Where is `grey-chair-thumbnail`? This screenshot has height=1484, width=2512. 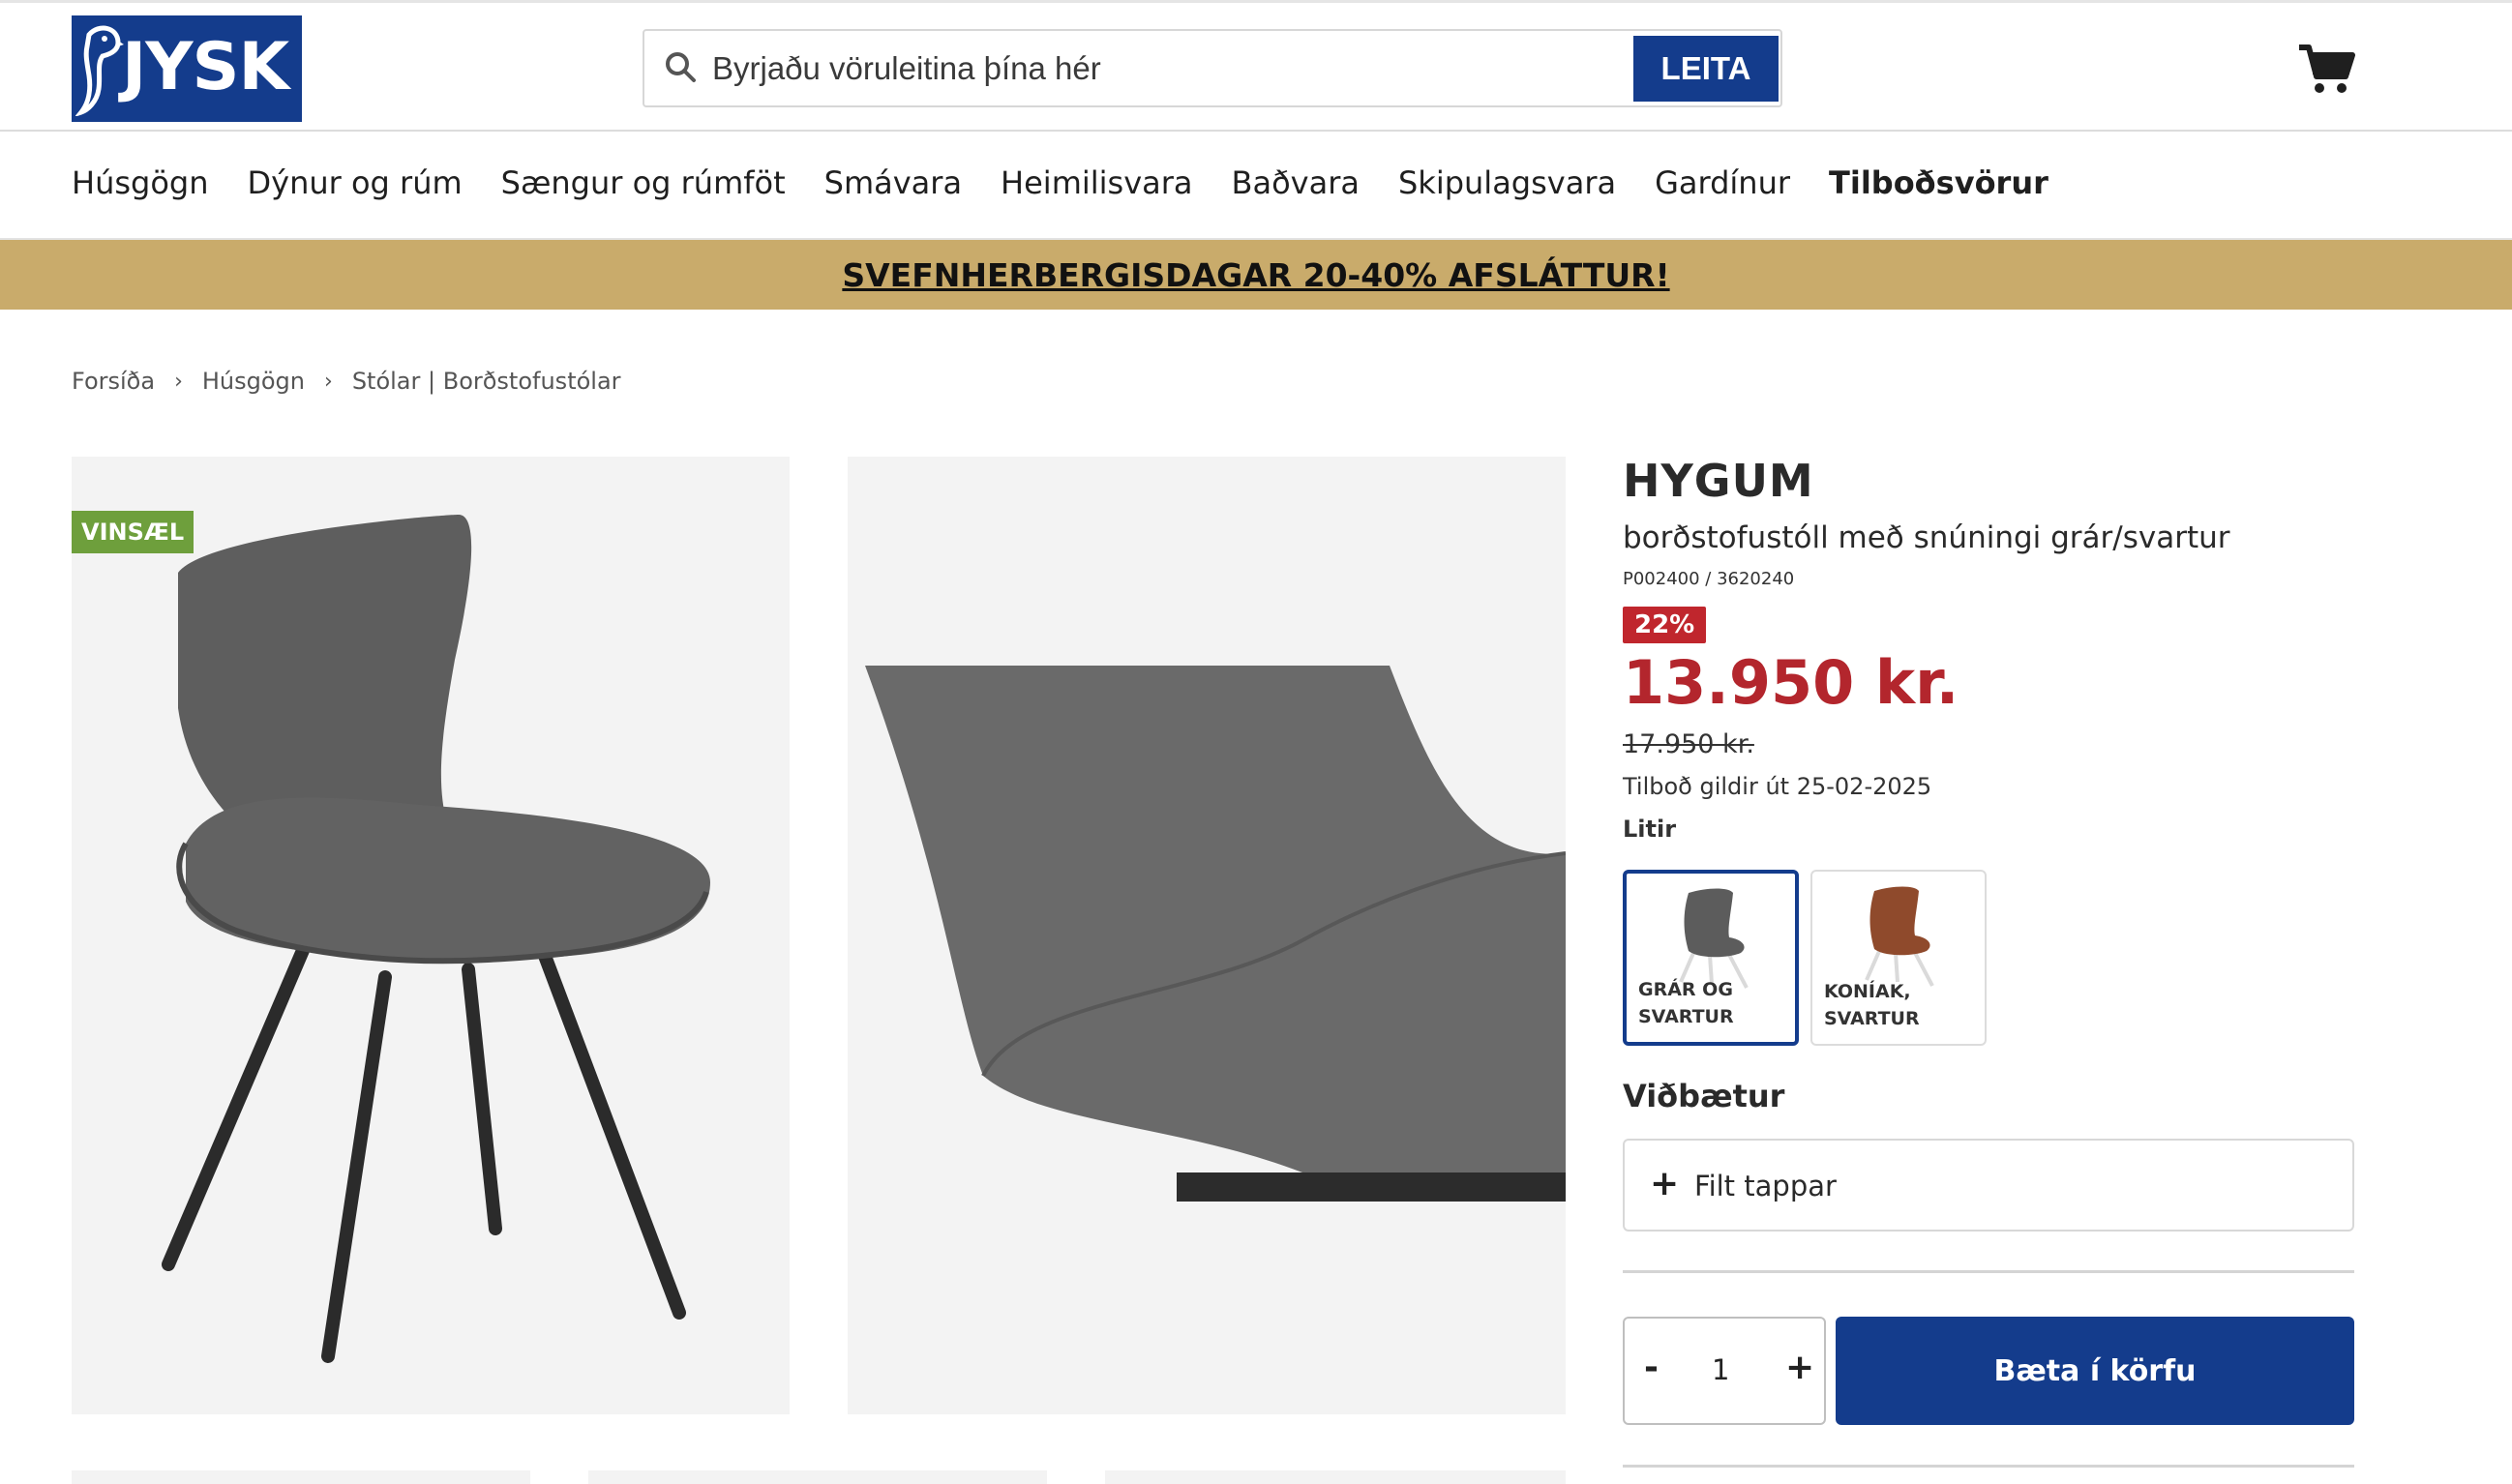
grey-chair-thumbnail is located at coordinates (1714, 938).